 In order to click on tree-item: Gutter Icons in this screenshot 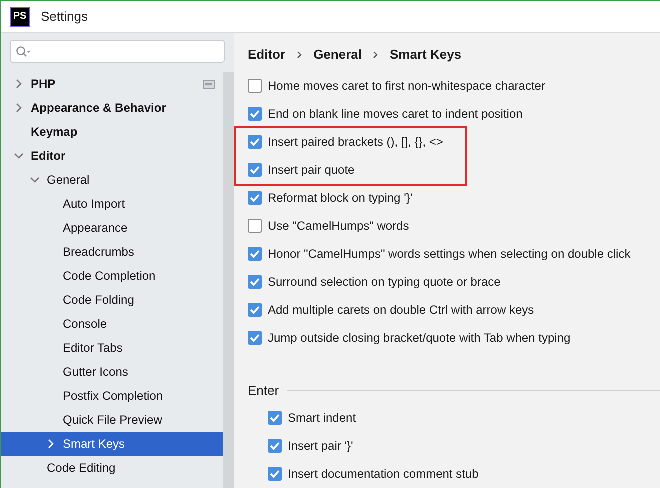, I will do `click(112, 372)`.